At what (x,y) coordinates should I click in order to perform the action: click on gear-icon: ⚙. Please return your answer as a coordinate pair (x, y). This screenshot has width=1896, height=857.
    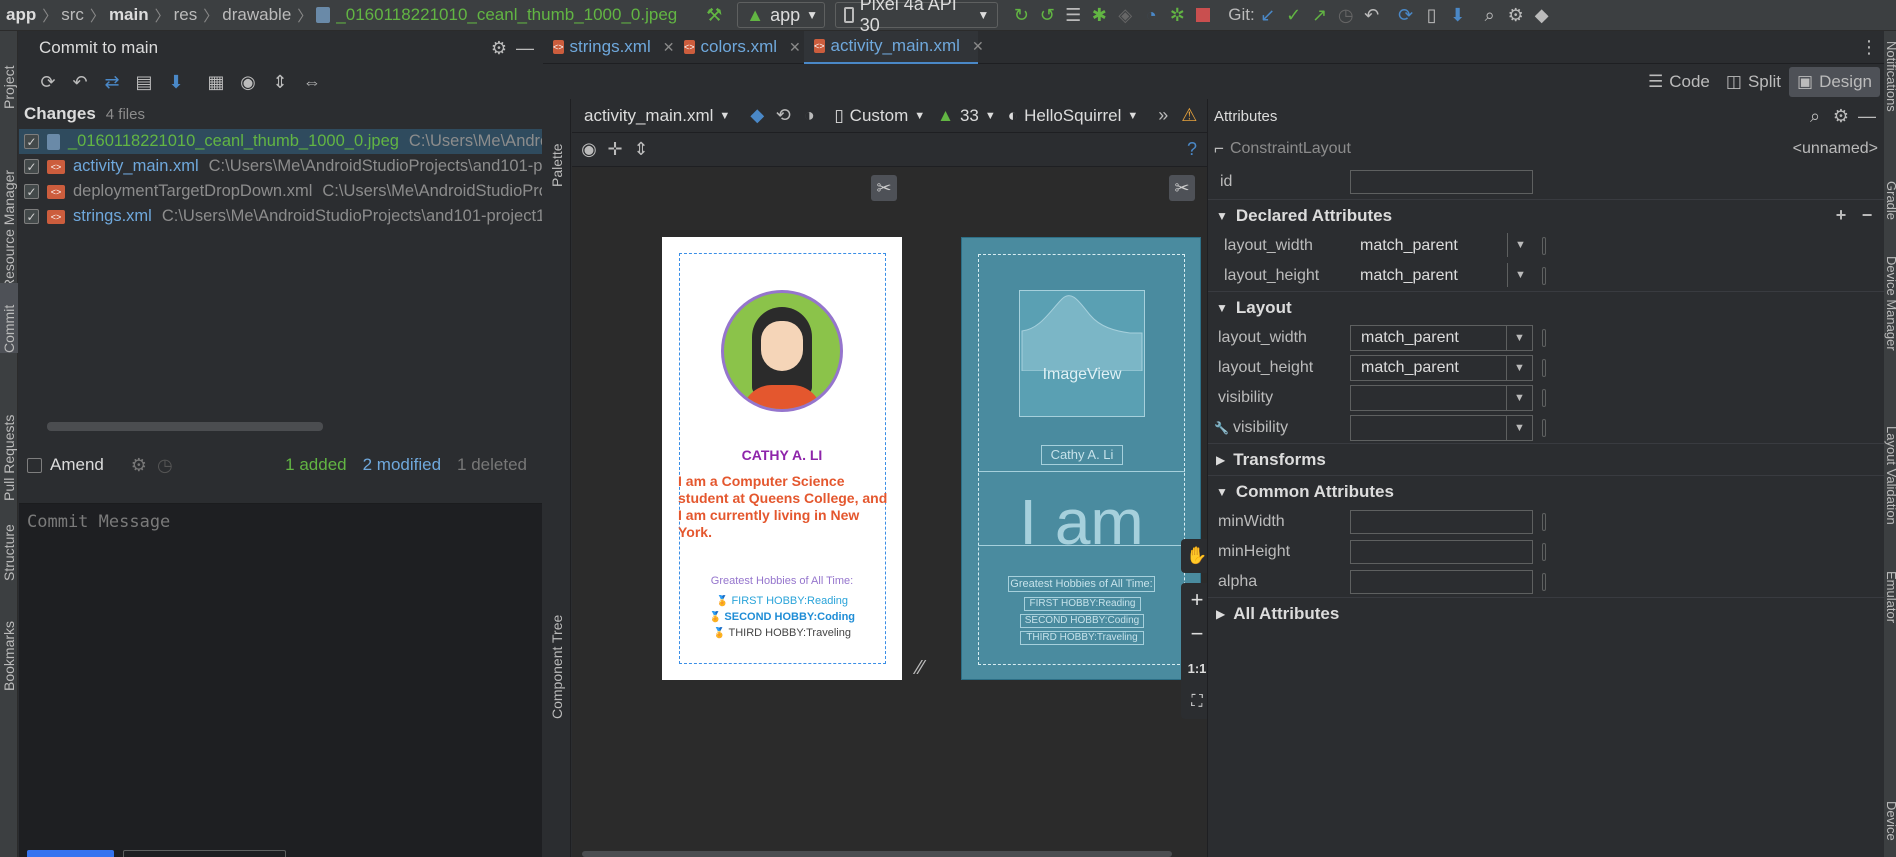
    Looking at the image, I should click on (1841, 116).